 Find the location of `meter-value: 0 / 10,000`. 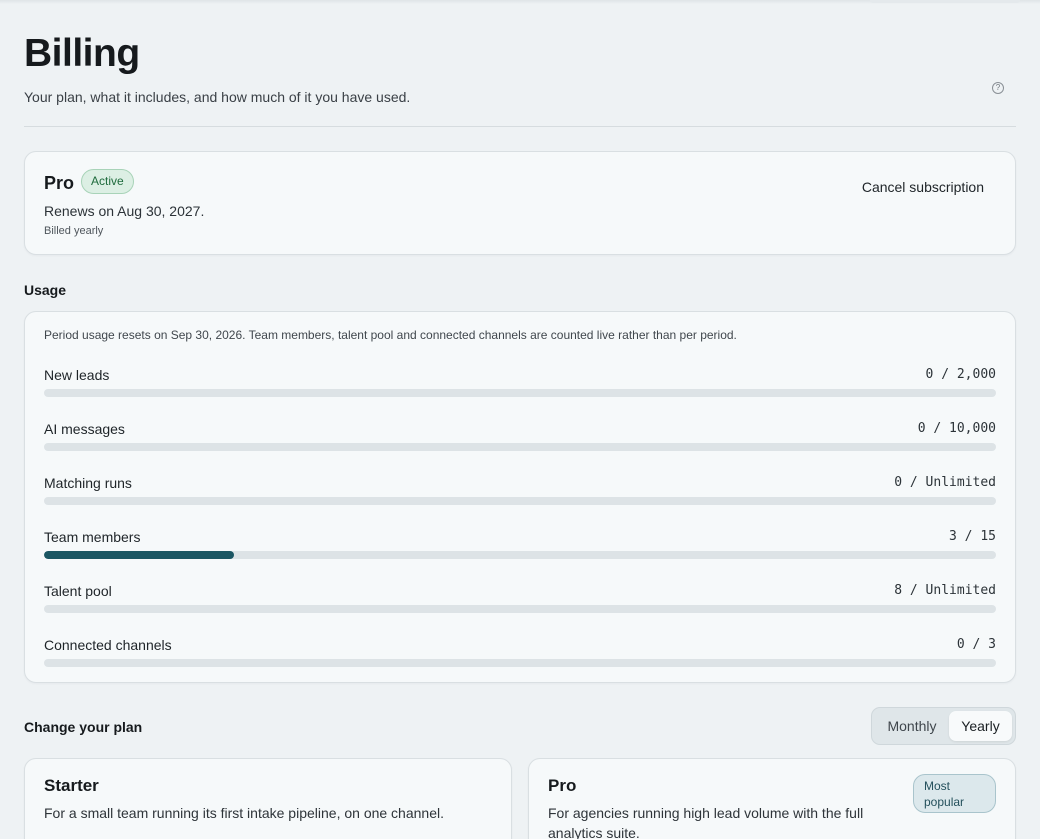

meter-value: 0 / 10,000 is located at coordinates (956, 428).